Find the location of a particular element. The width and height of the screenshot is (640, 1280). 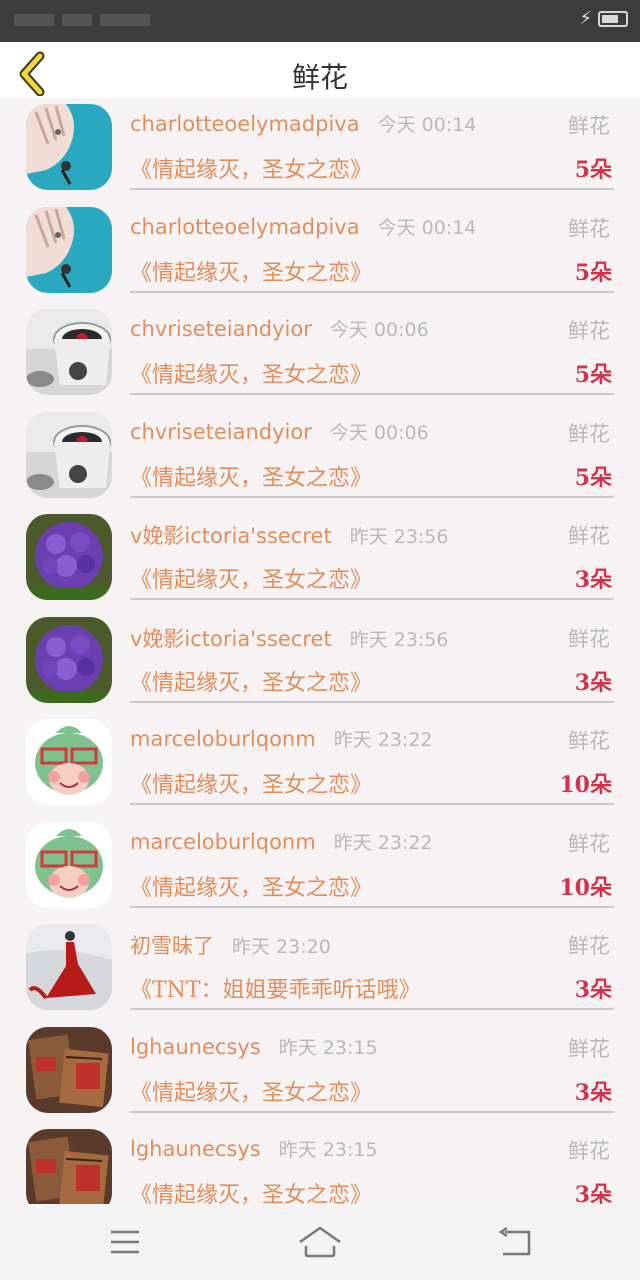

list-item: marceloburlqonm 昨天 23:22 鲜花《情起缘灭，圣女之恋》 10朵 is located at coordinates (320, 764).